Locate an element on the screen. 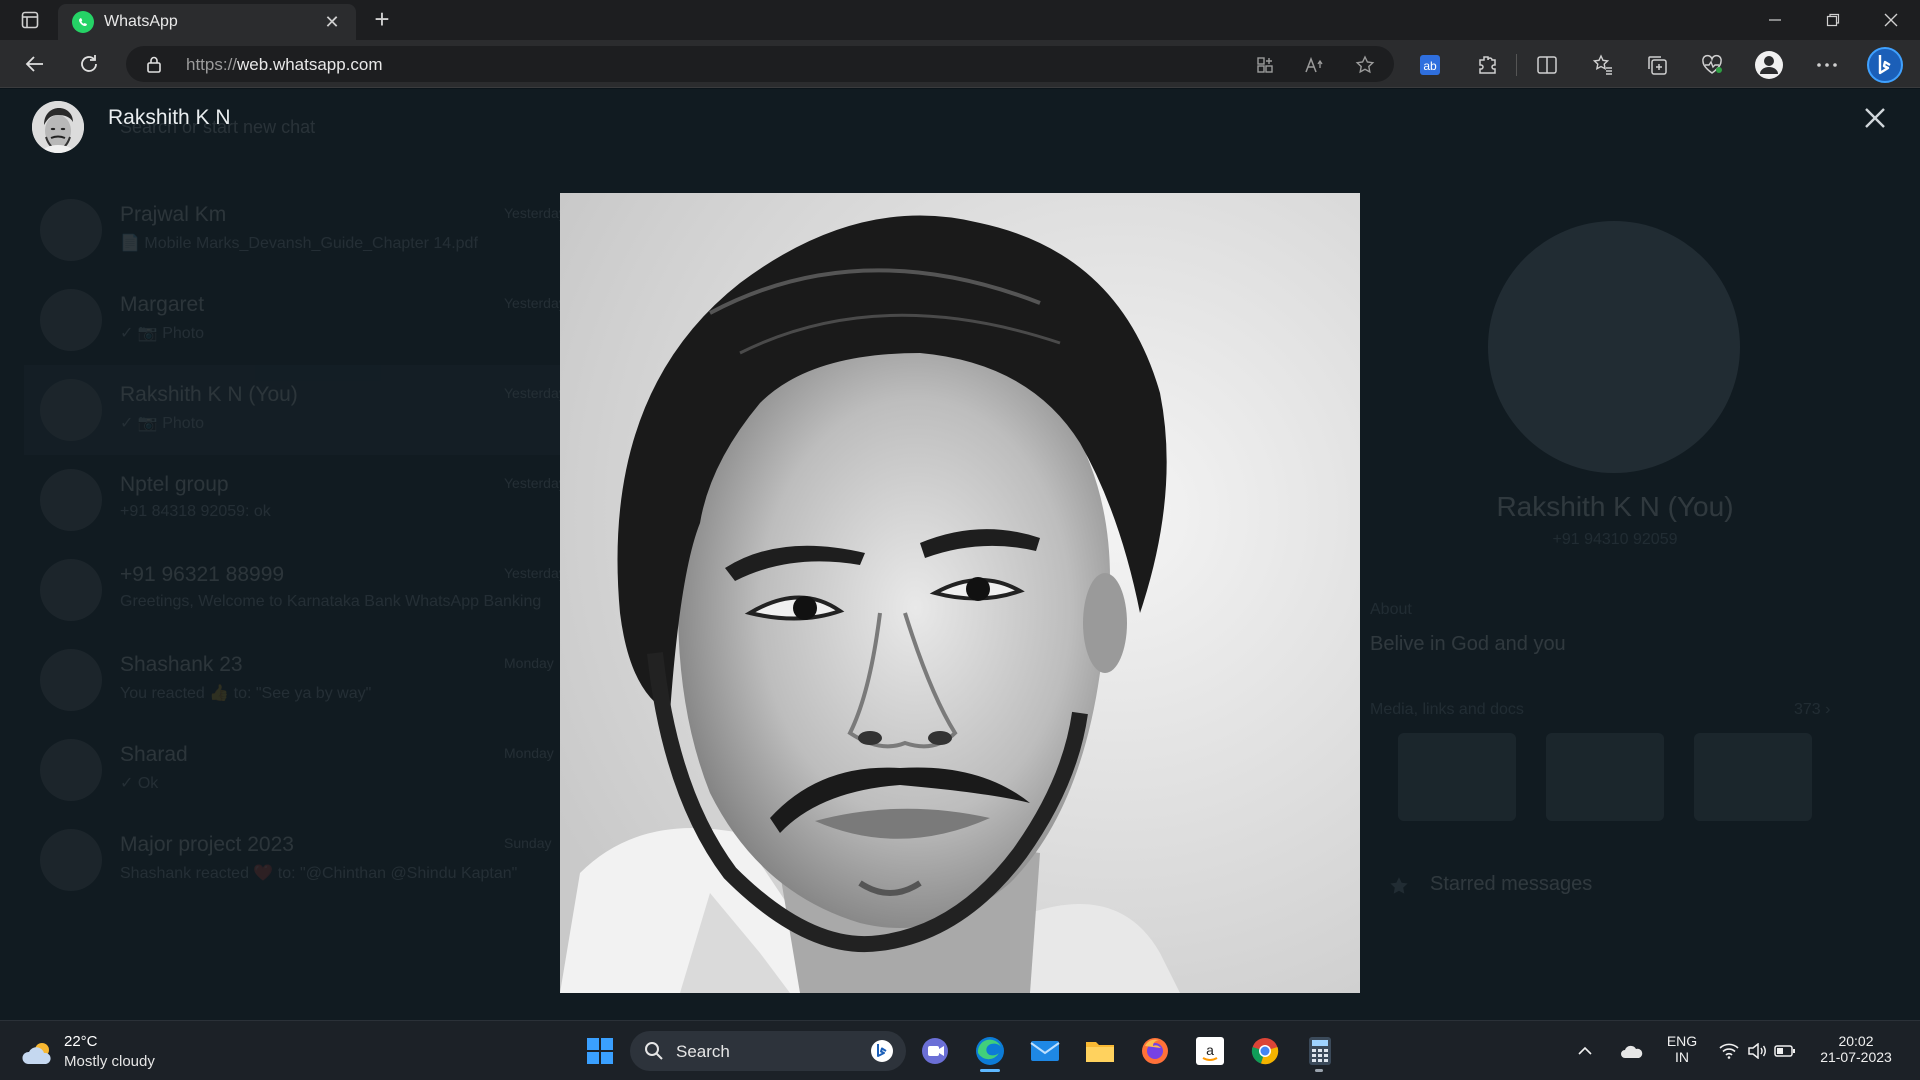 The height and width of the screenshot is (1080, 1920). about-text: Belive in God and you is located at coordinates (1468, 644).